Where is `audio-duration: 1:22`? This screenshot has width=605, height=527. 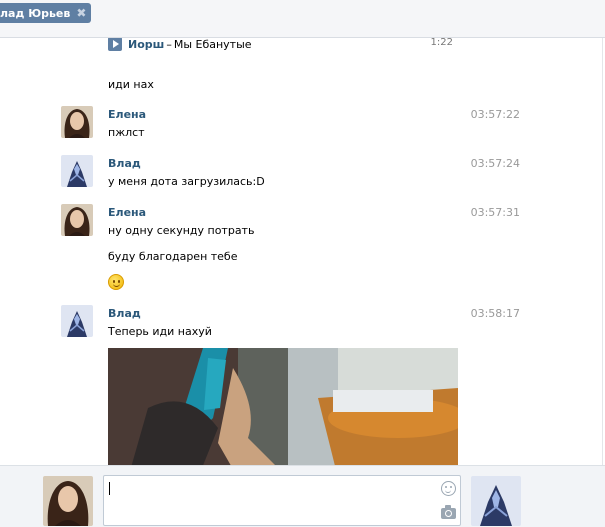
audio-duration: 1:22 is located at coordinates (441, 43).